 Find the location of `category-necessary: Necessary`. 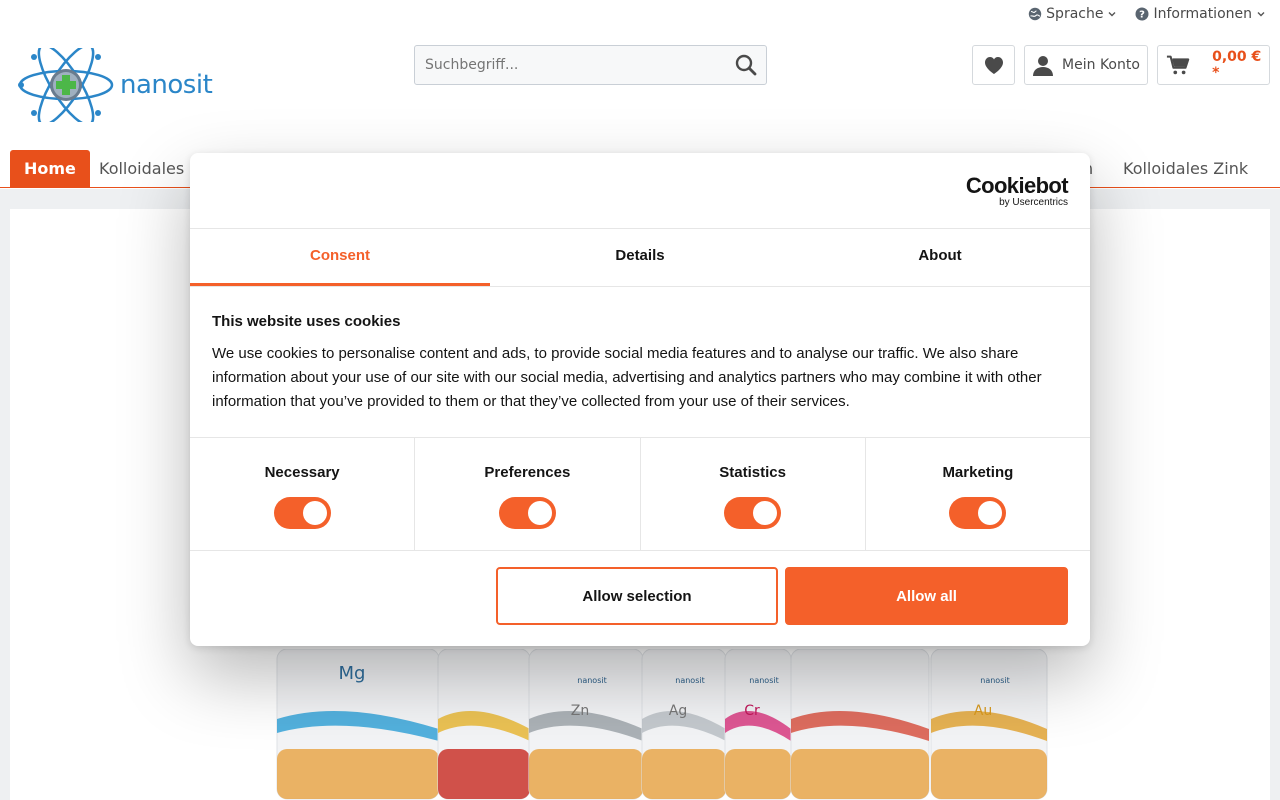

category-necessary: Necessary is located at coordinates (303, 494).